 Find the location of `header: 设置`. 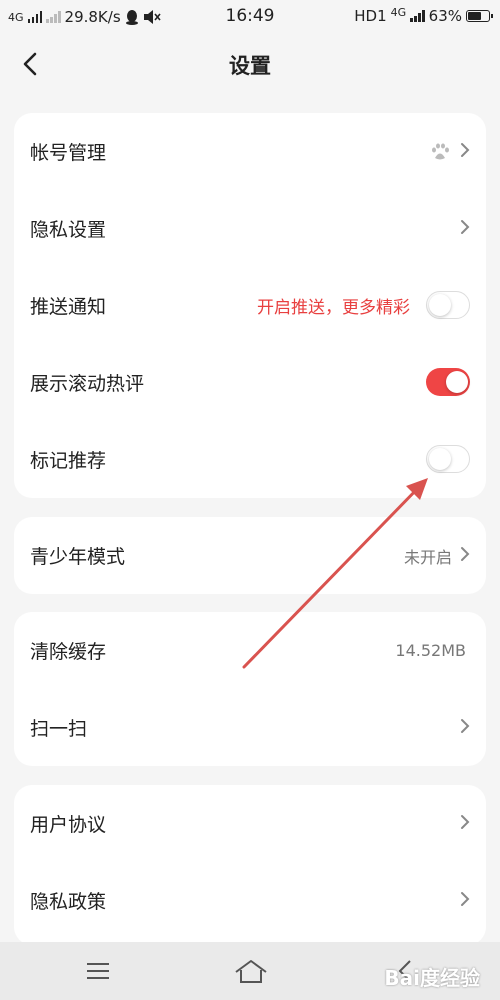

header: 设置 is located at coordinates (250, 64).